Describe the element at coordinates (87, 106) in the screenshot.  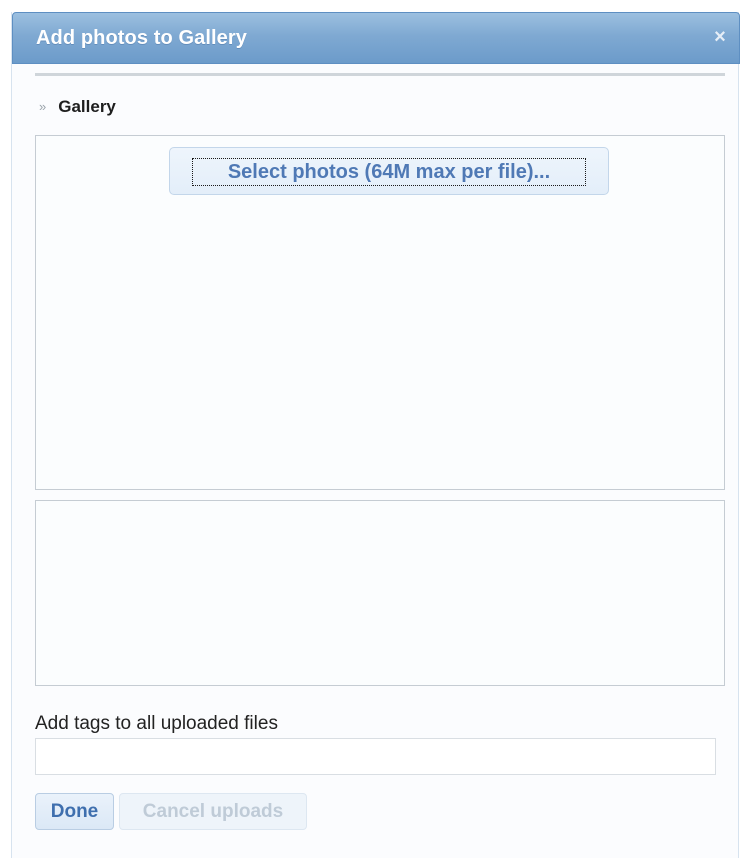
I see `breadcrumb-gallery: Gallery` at that location.